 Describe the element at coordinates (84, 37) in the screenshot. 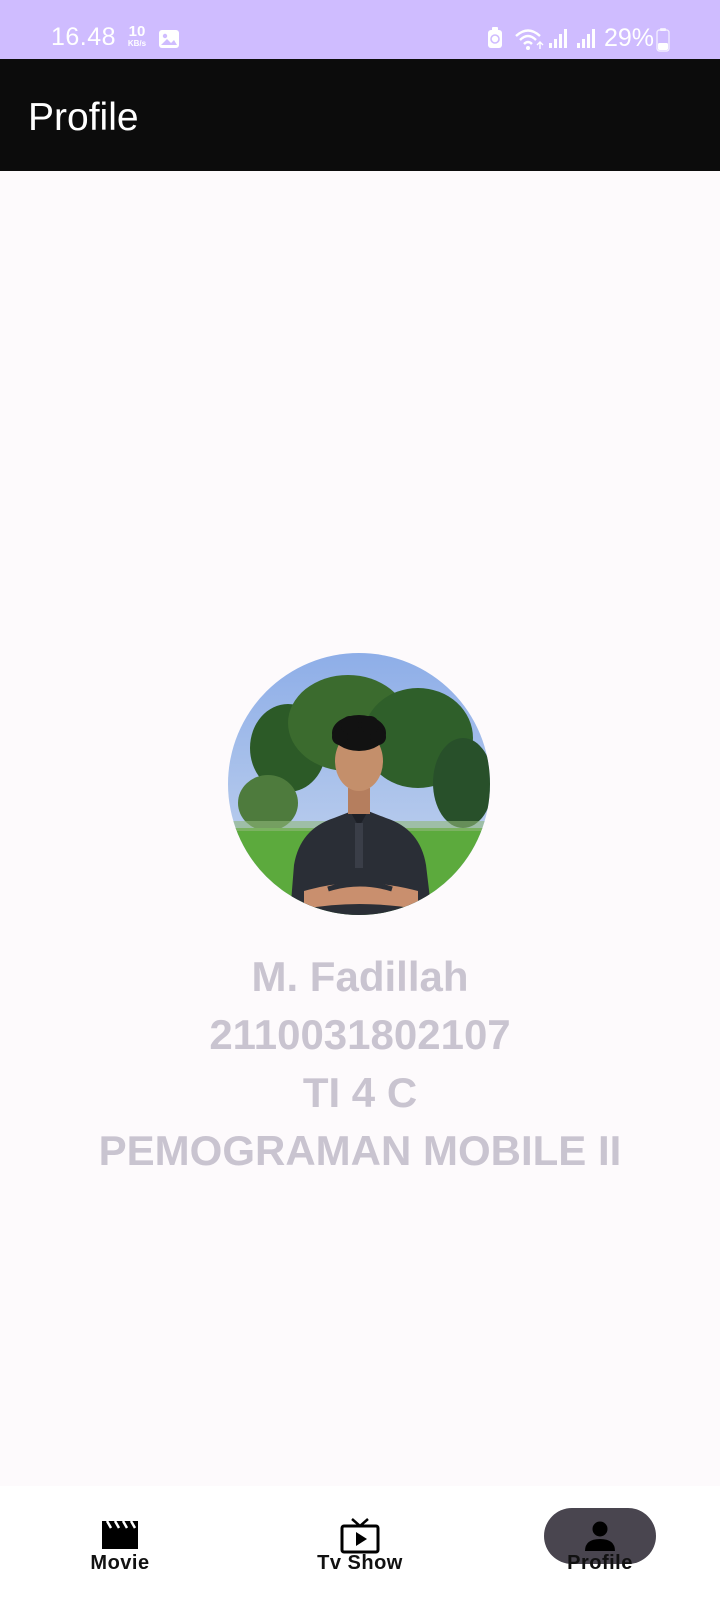

I see `status-time: 16.48` at that location.